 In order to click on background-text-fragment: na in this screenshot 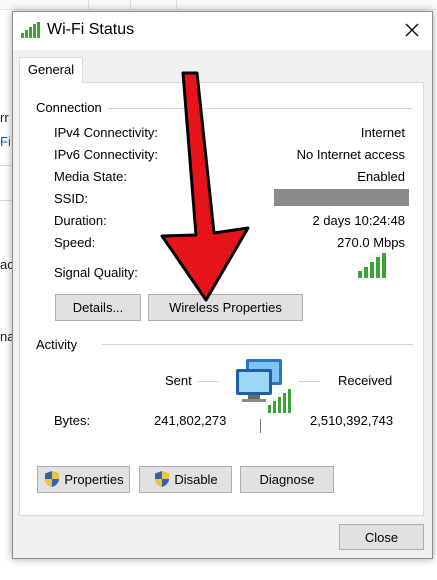, I will do `click(6, 336)`.